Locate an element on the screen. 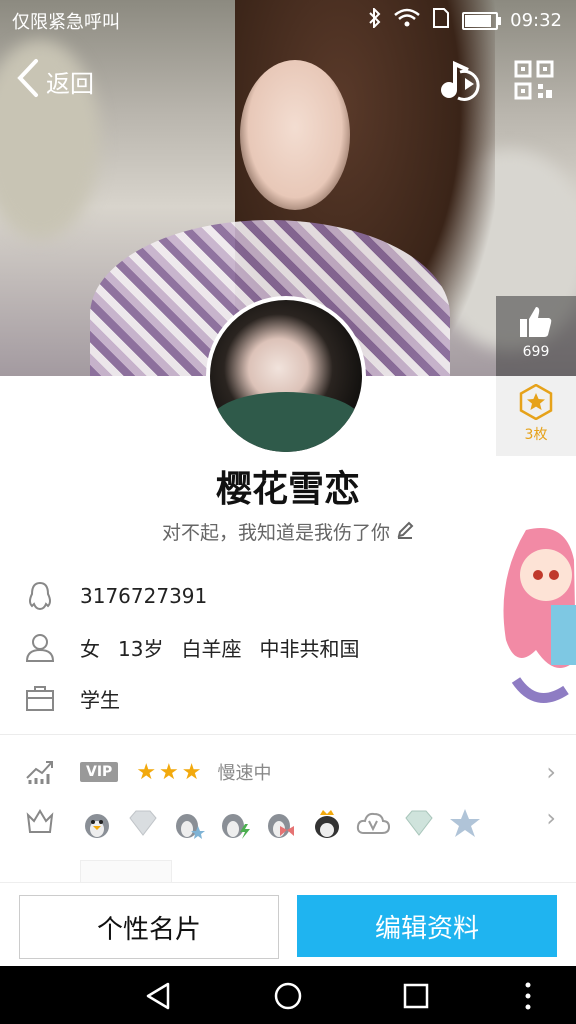  signature: 对不起，我知道是我伤了你 is located at coordinates (288, 531).